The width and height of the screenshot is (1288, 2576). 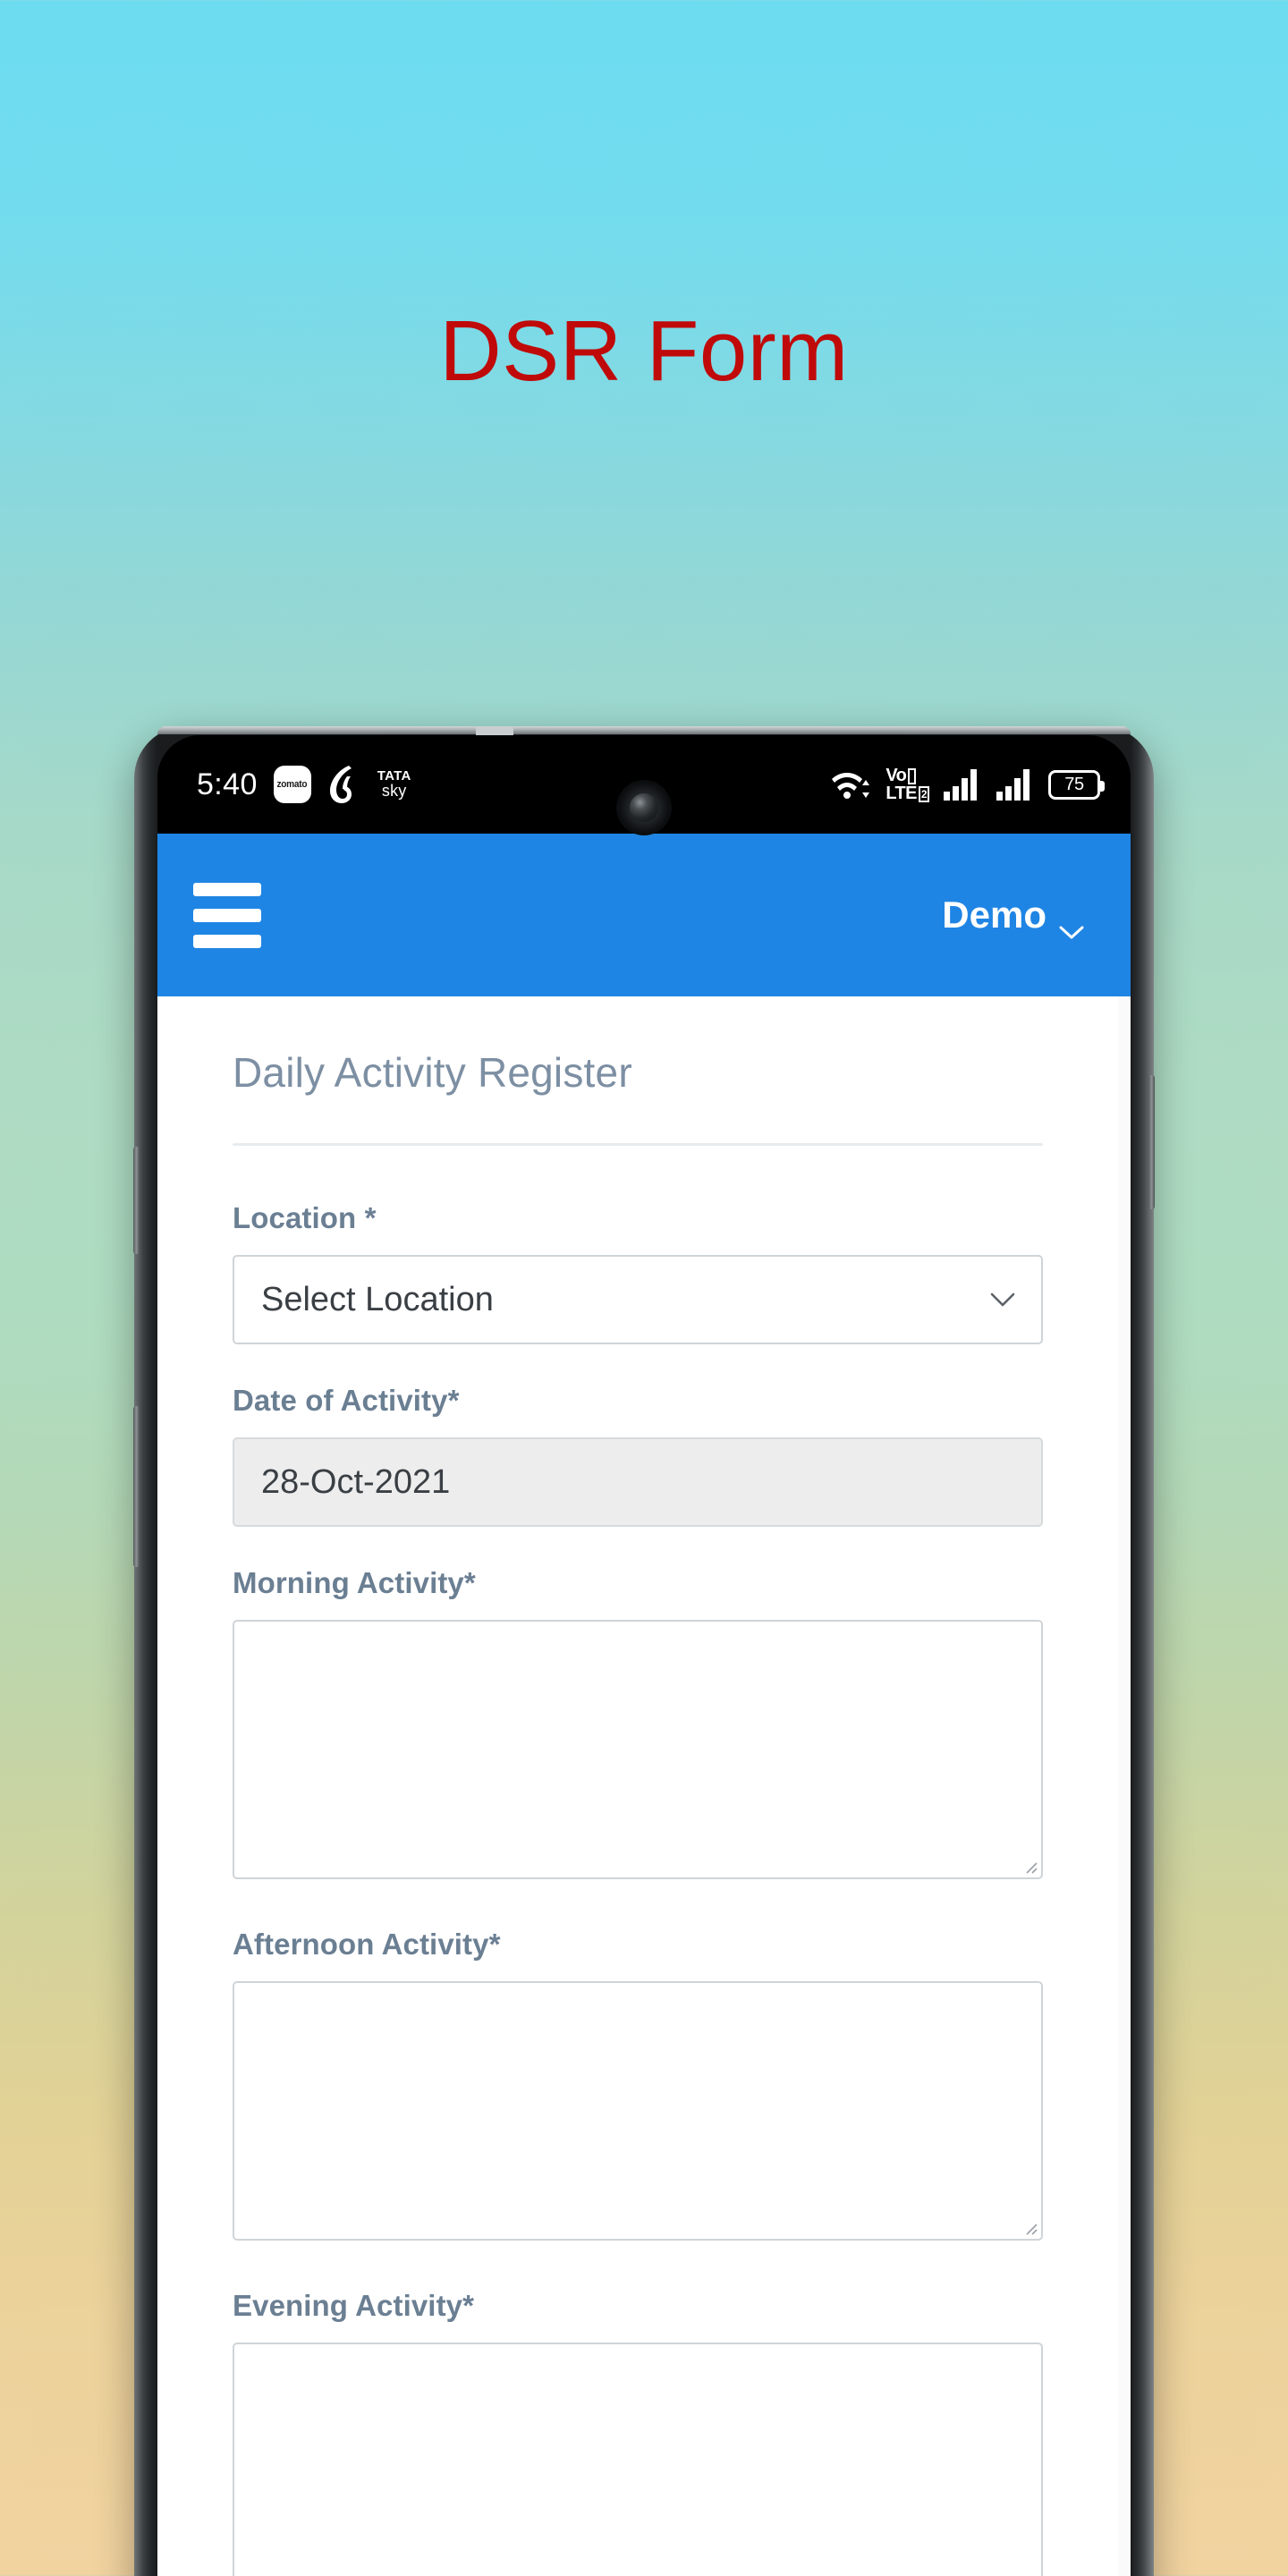 What do you see at coordinates (637, 1071) in the screenshot?
I see `form-header: Daily Activity Register` at bounding box center [637, 1071].